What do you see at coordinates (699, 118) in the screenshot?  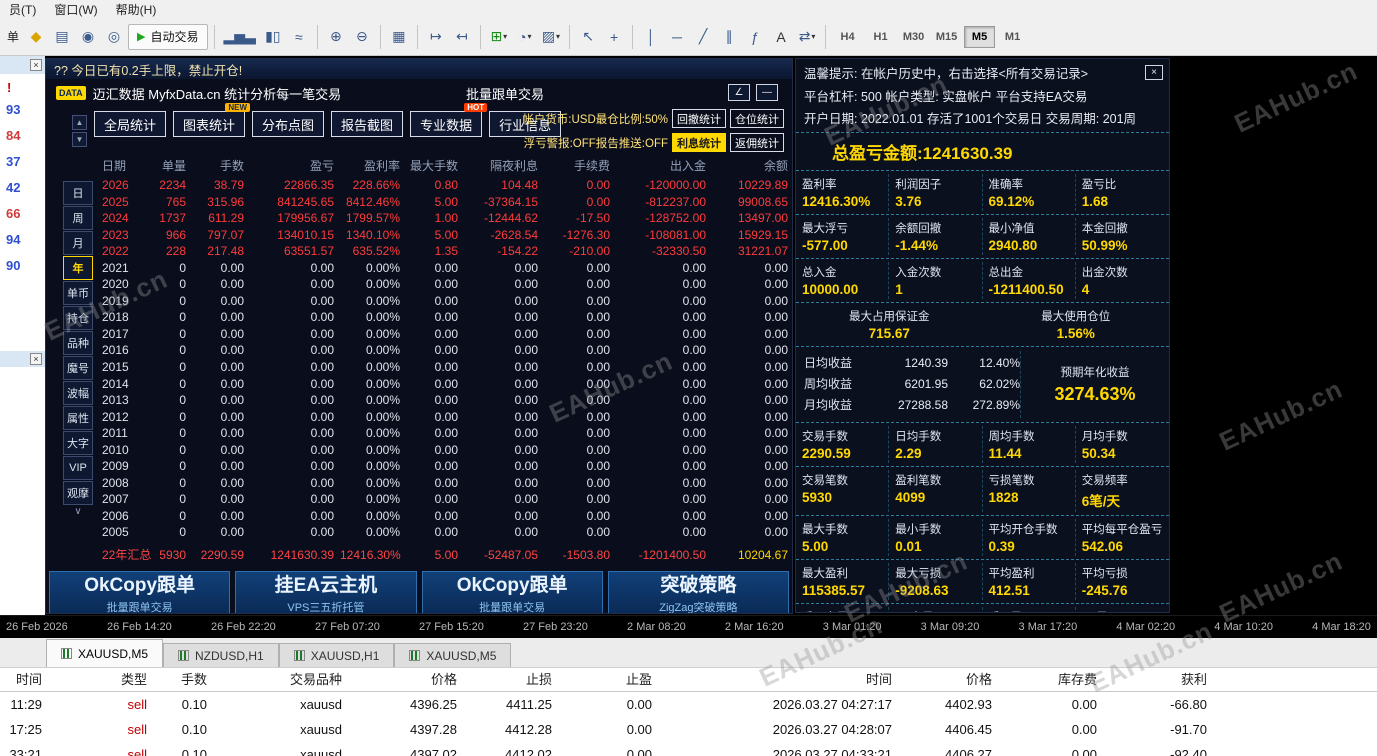 I see `stats-button-回撤统计: 回撤统计` at bounding box center [699, 118].